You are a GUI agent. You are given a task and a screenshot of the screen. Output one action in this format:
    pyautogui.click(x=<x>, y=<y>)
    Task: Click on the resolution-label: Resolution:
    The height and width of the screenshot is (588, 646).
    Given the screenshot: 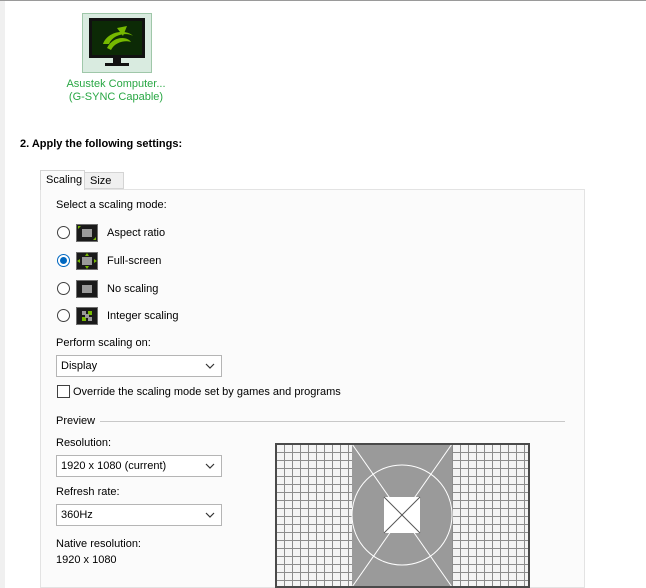 What is the action you would take?
    pyautogui.click(x=84, y=443)
    